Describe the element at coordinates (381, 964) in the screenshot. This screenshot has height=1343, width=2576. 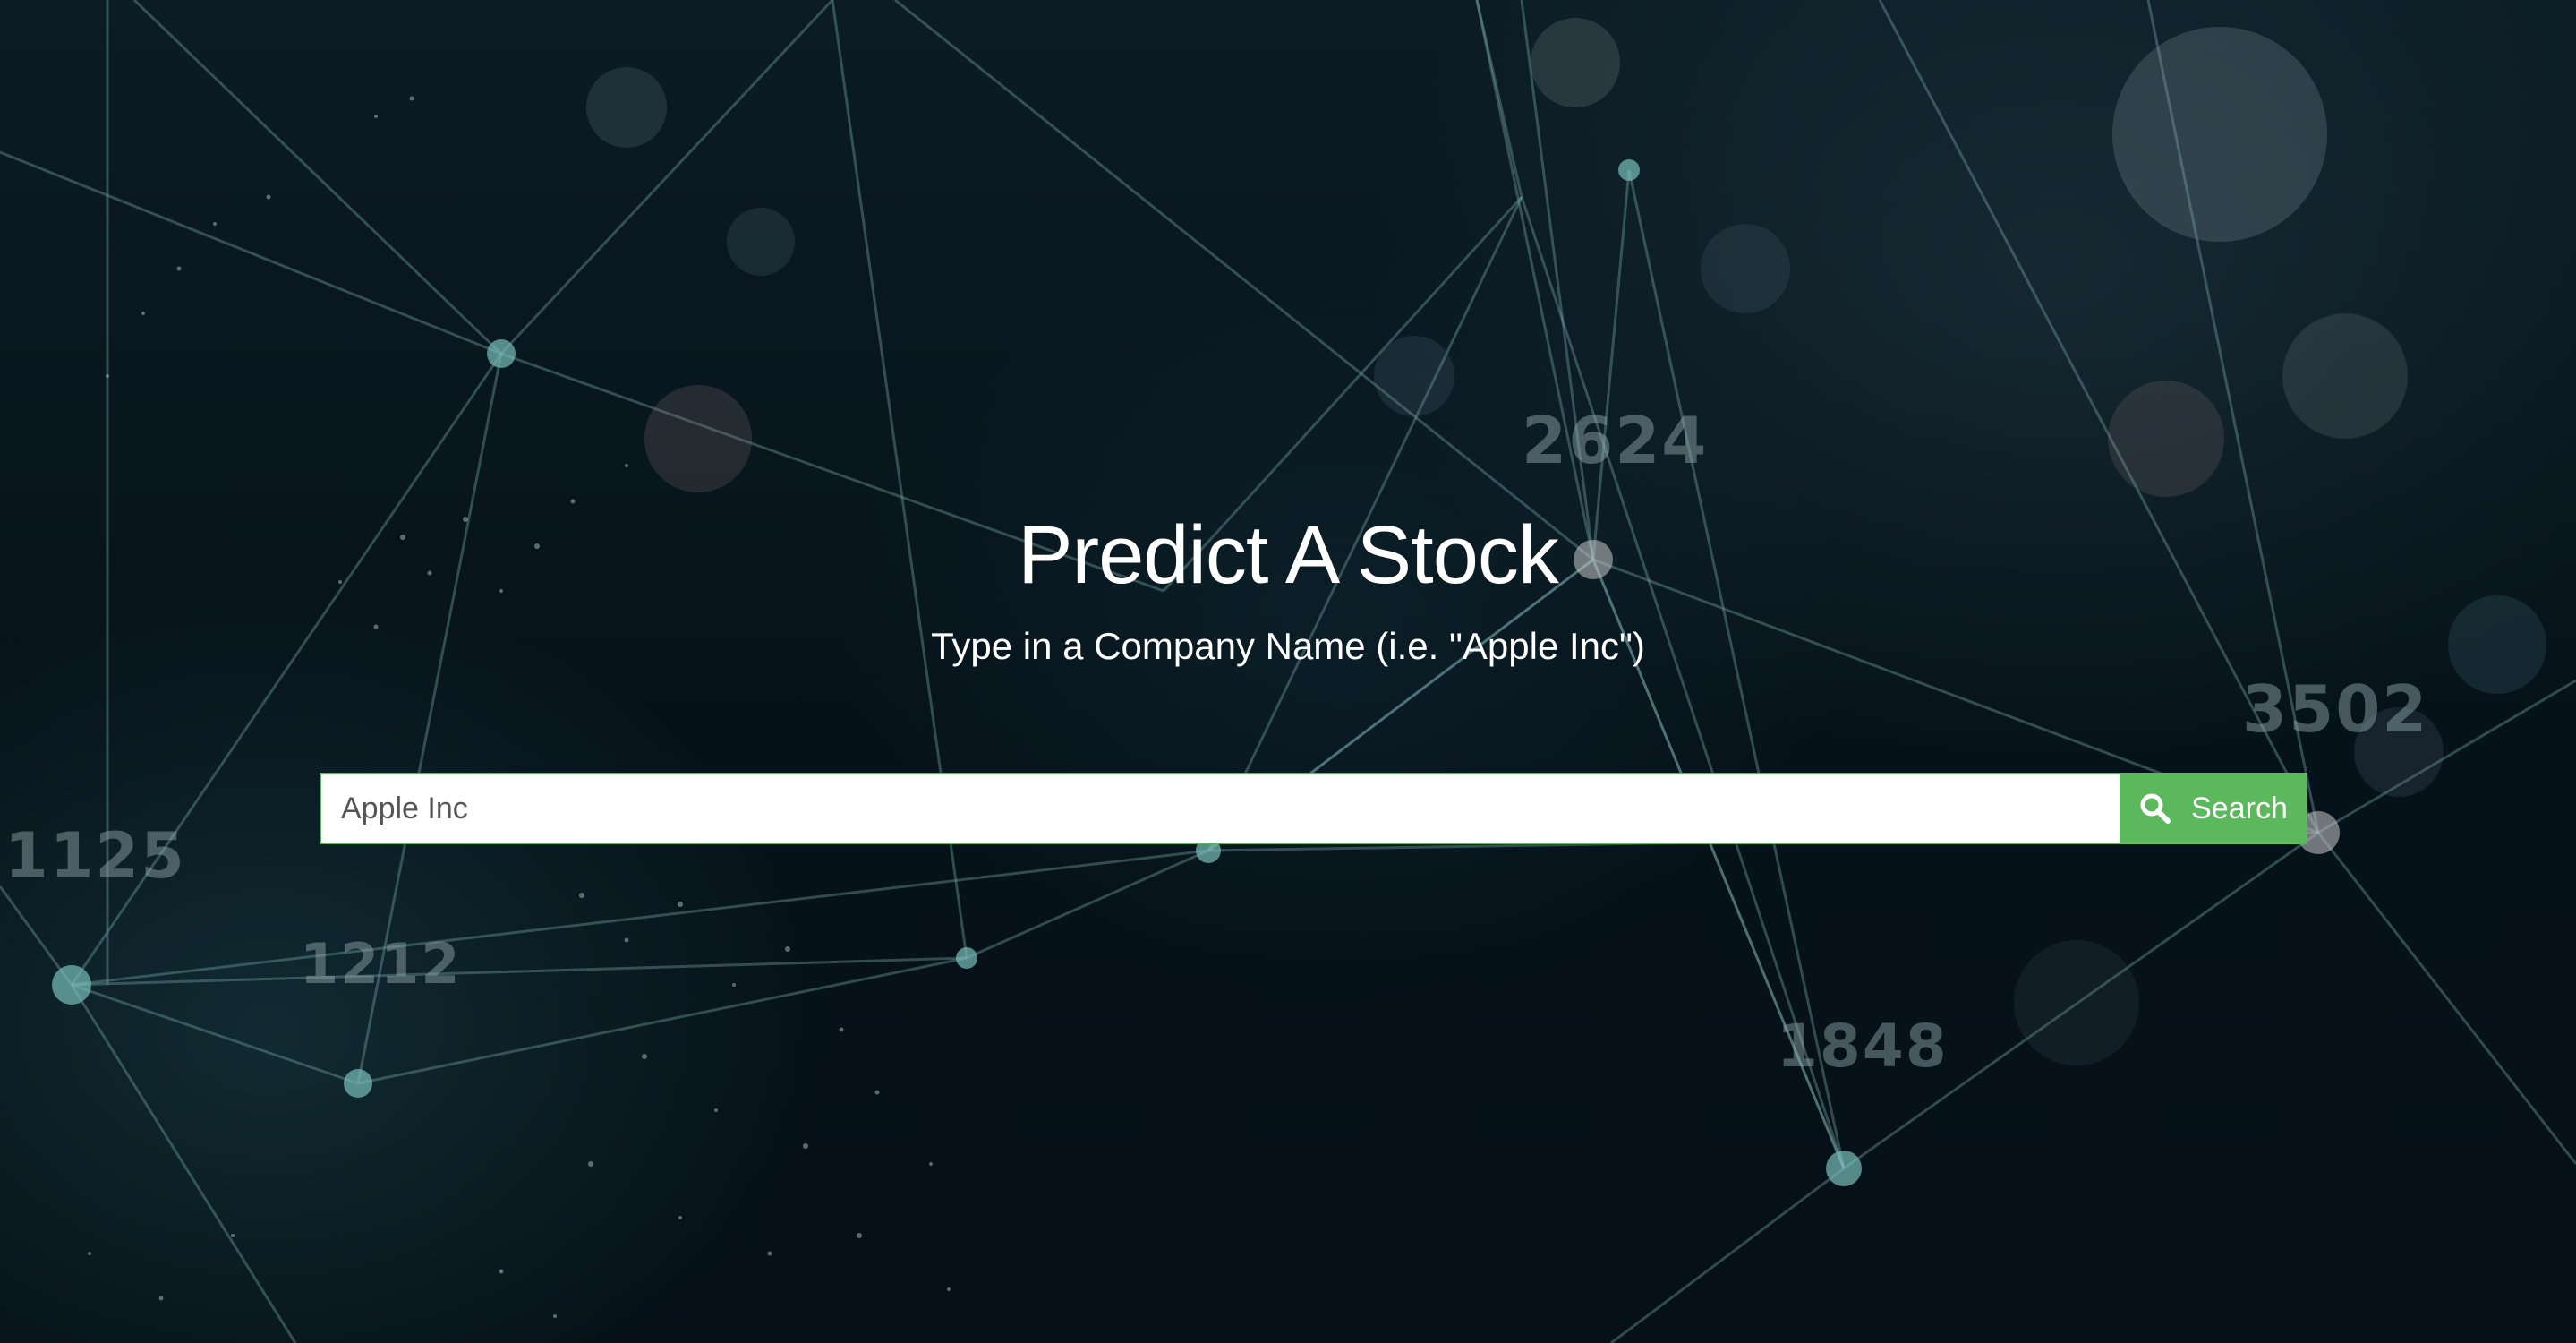
I see `background-number: 1212` at that location.